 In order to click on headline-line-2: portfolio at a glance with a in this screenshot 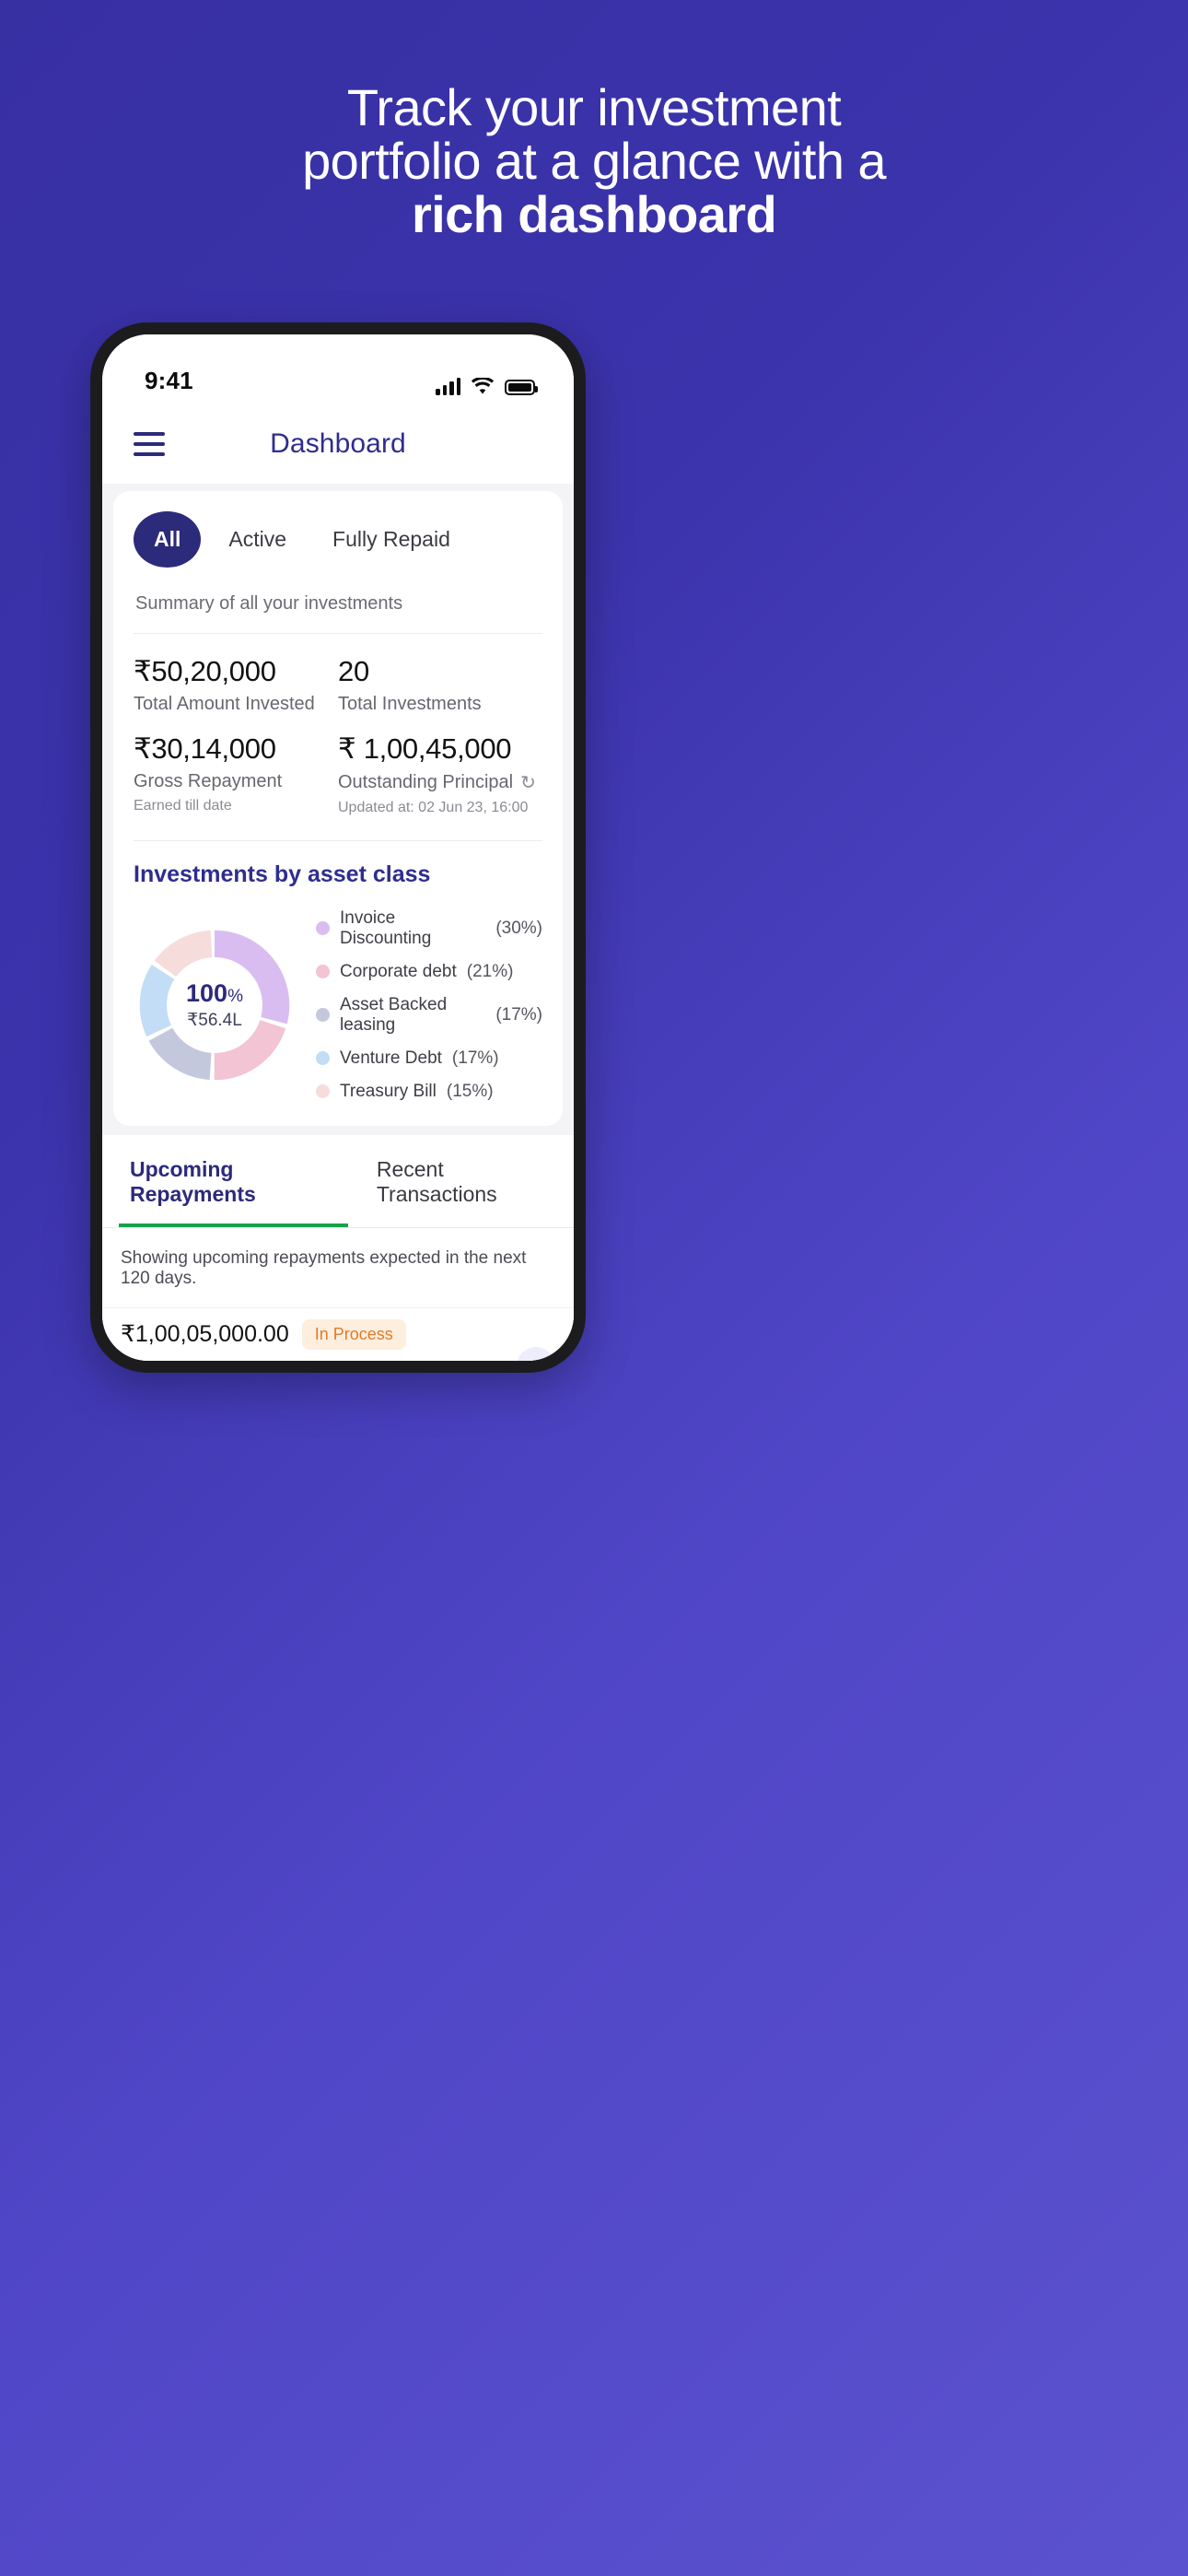, I will do `click(594, 161)`.